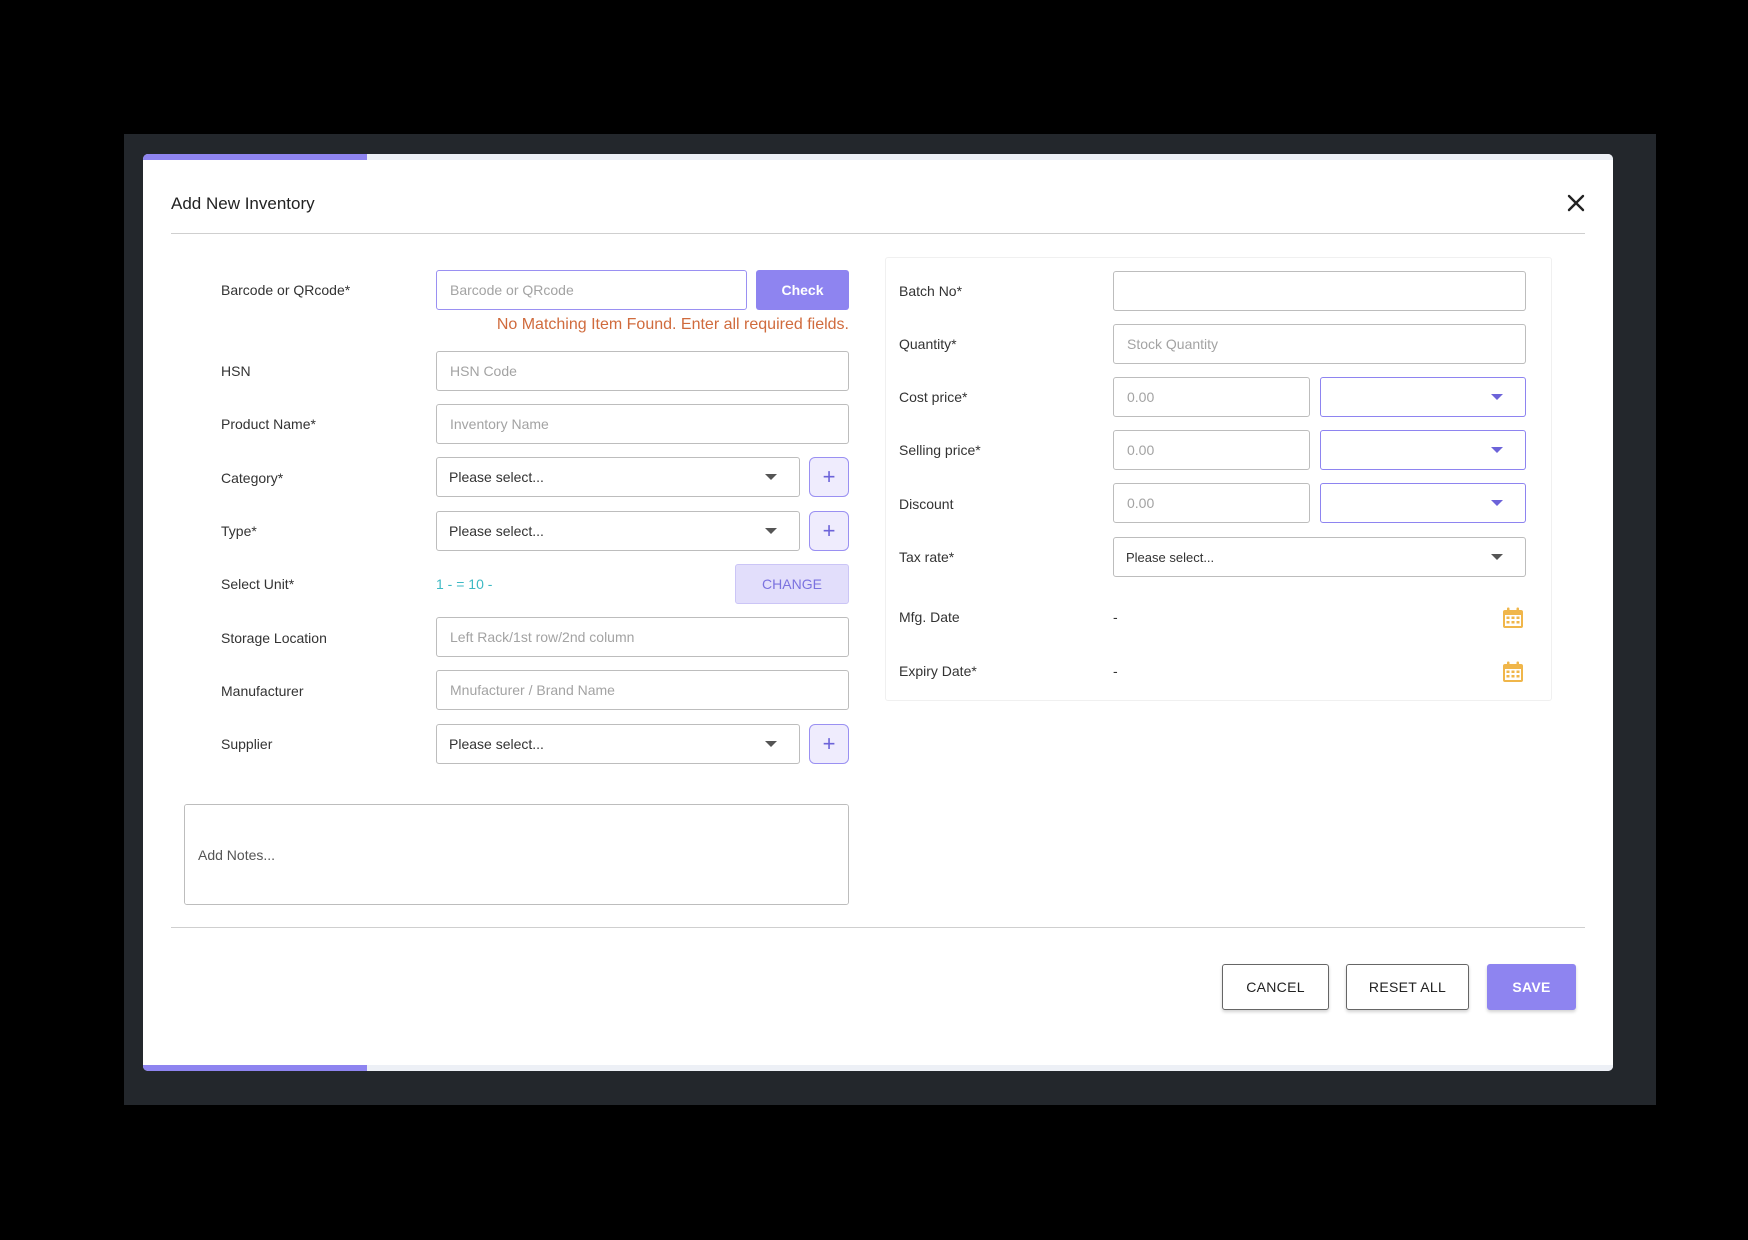 Image resolution: width=1748 pixels, height=1240 pixels. I want to click on hsn-input, so click(642, 371).